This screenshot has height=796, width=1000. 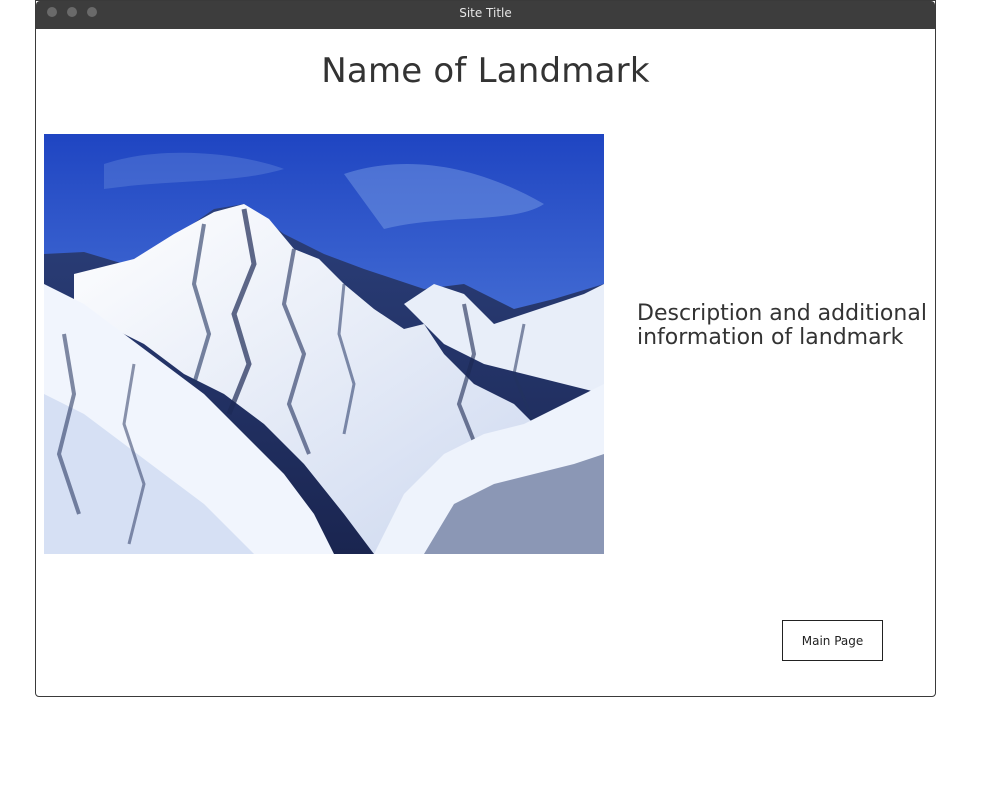 What do you see at coordinates (832, 640) in the screenshot?
I see `main-page-button: Main Page` at bounding box center [832, 640].